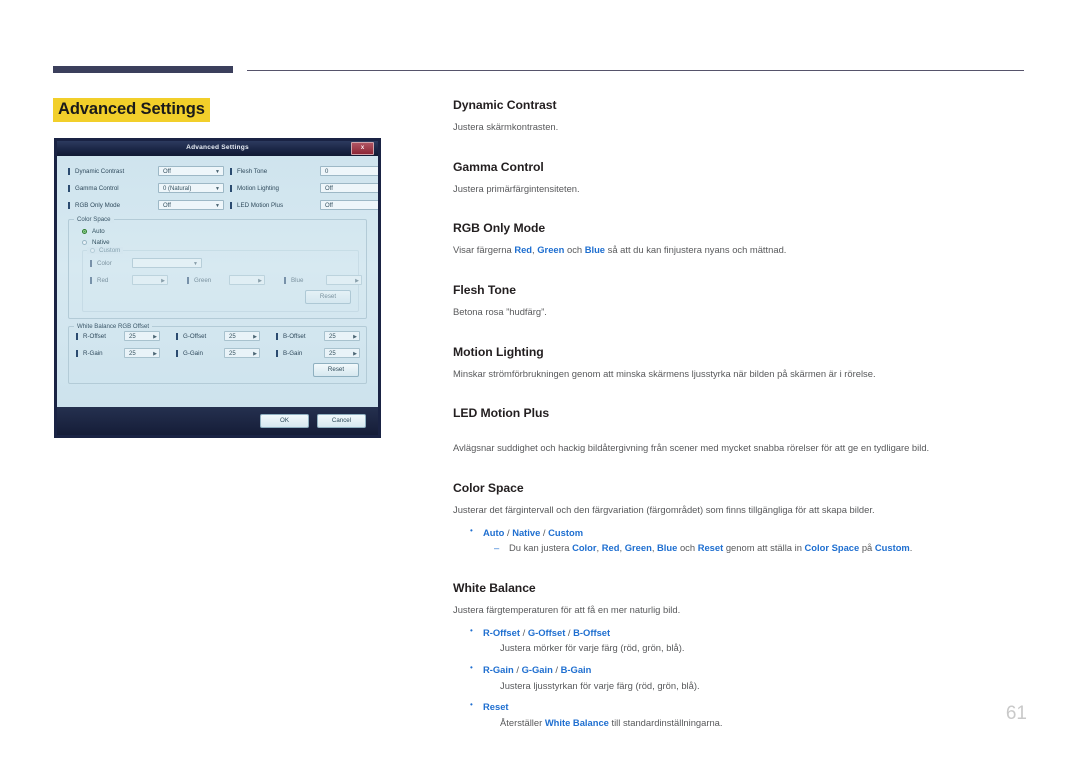 The height and width of the screenshot is (763, 1080). I want to click on heading-gamma-control: Gamma Control, so click(498, 166).